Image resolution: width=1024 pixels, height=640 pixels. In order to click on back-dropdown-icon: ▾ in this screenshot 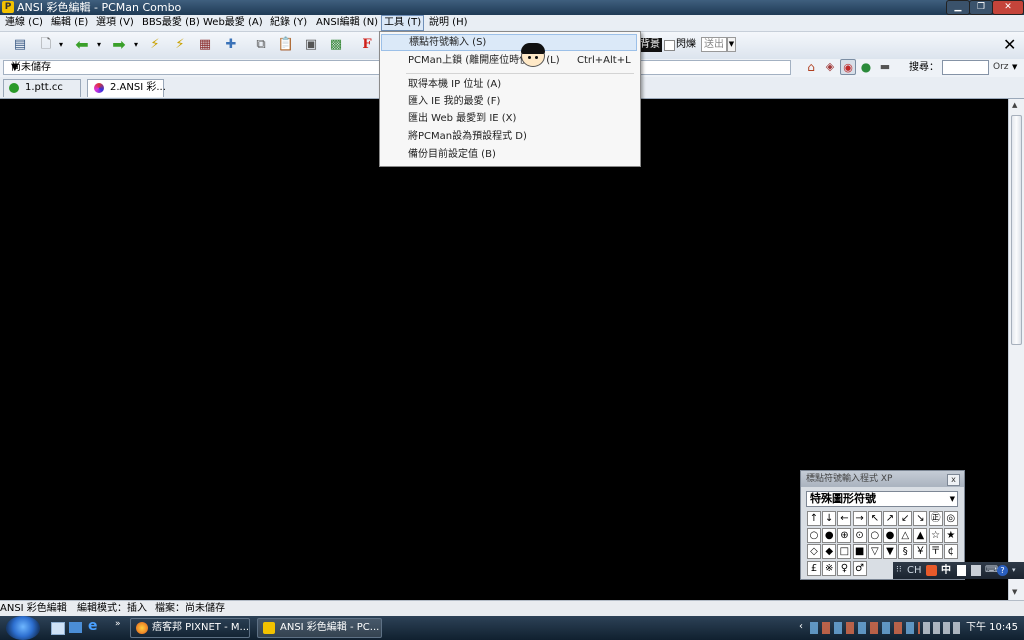, I will do `click(99, 45)`.